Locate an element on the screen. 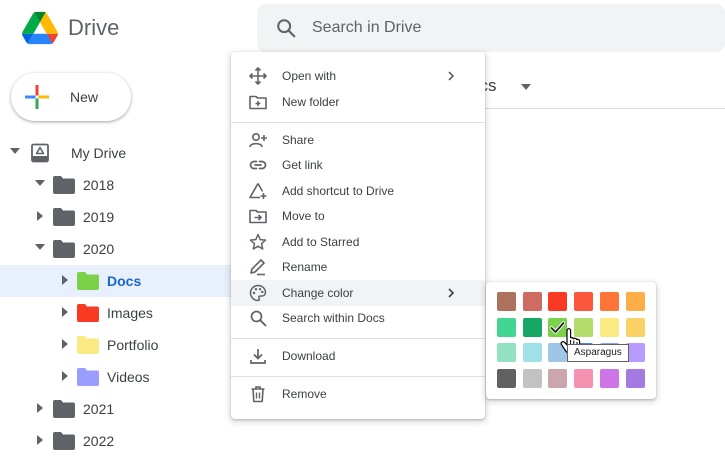 The height and width of the screenshot is (458, 725). tree-item-label: 2022 is located at coordinates (99, 441).